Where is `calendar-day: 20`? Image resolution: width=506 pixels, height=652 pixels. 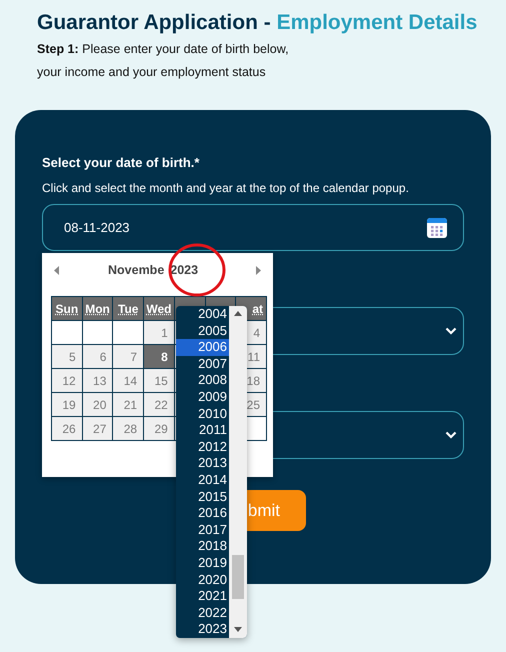 calendar-day: 20 is located at coordinates (97, 404).